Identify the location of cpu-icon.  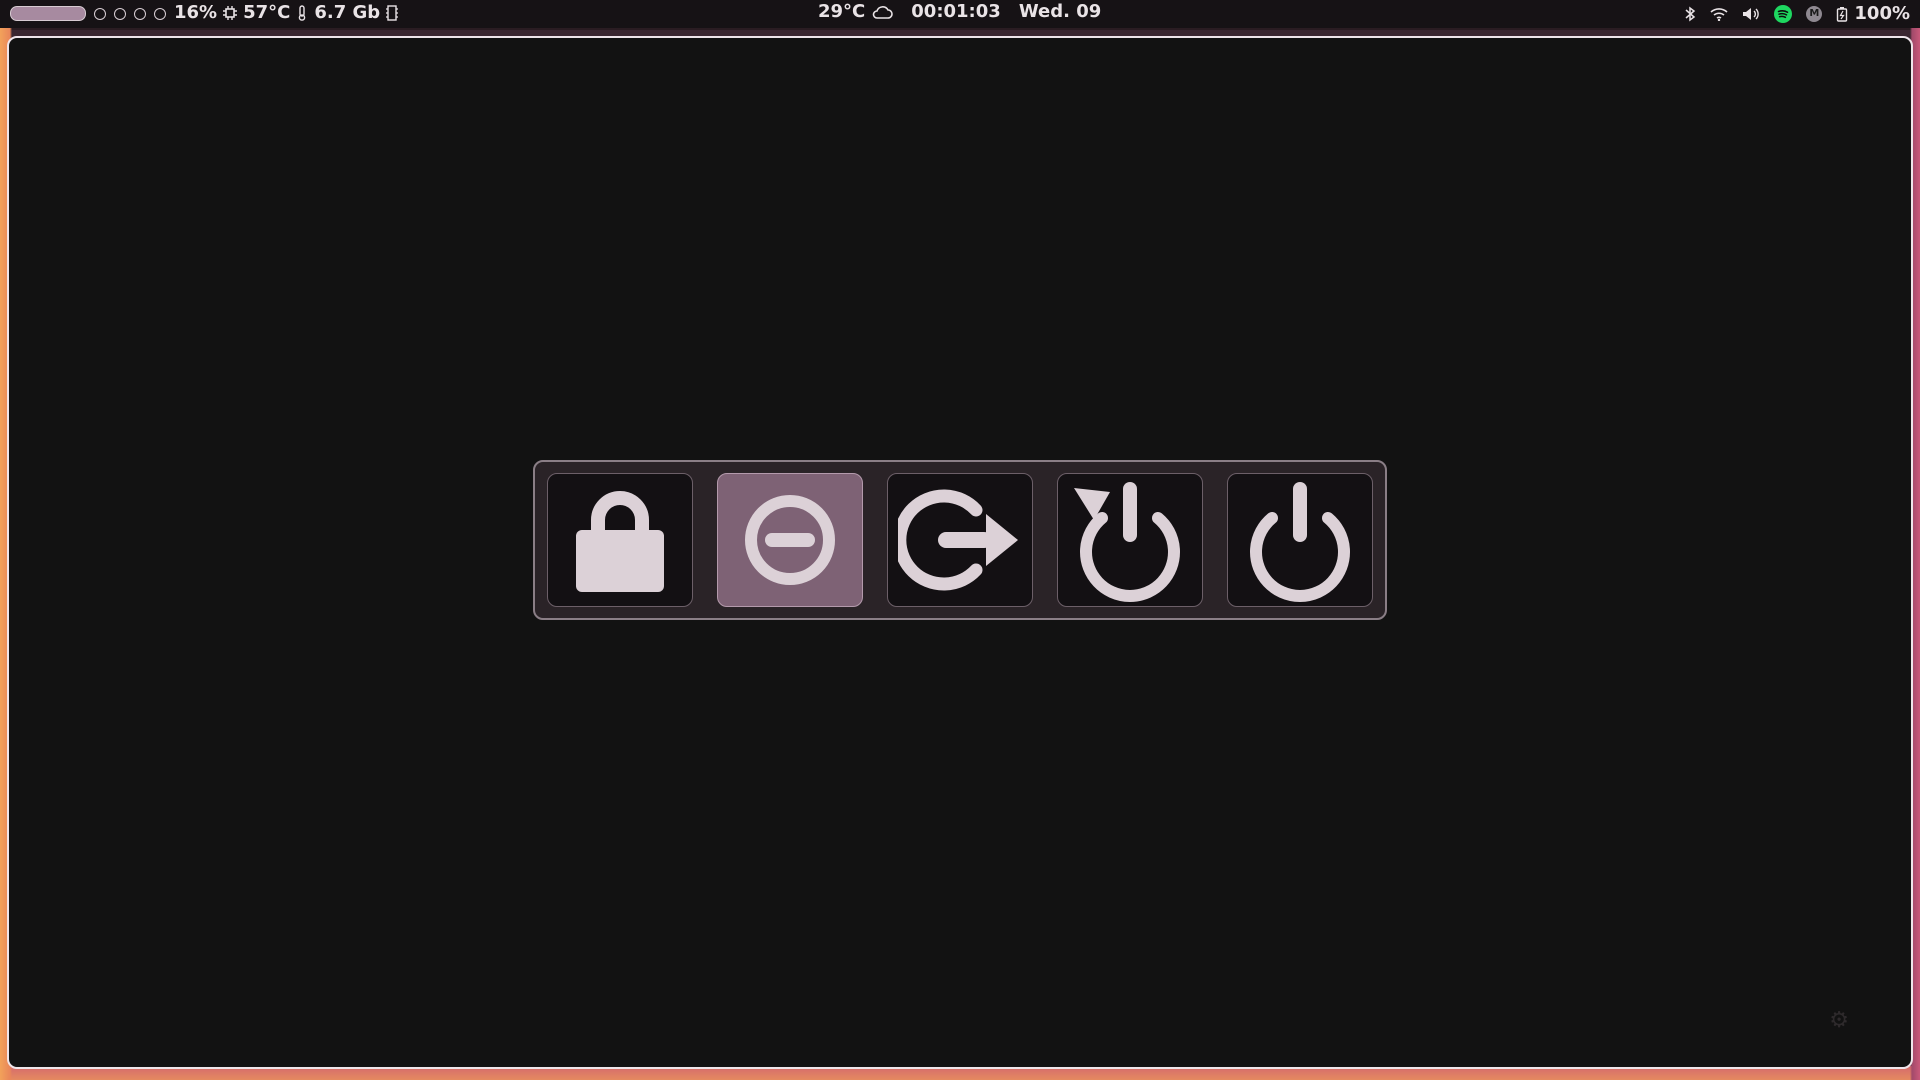
(230, 12).